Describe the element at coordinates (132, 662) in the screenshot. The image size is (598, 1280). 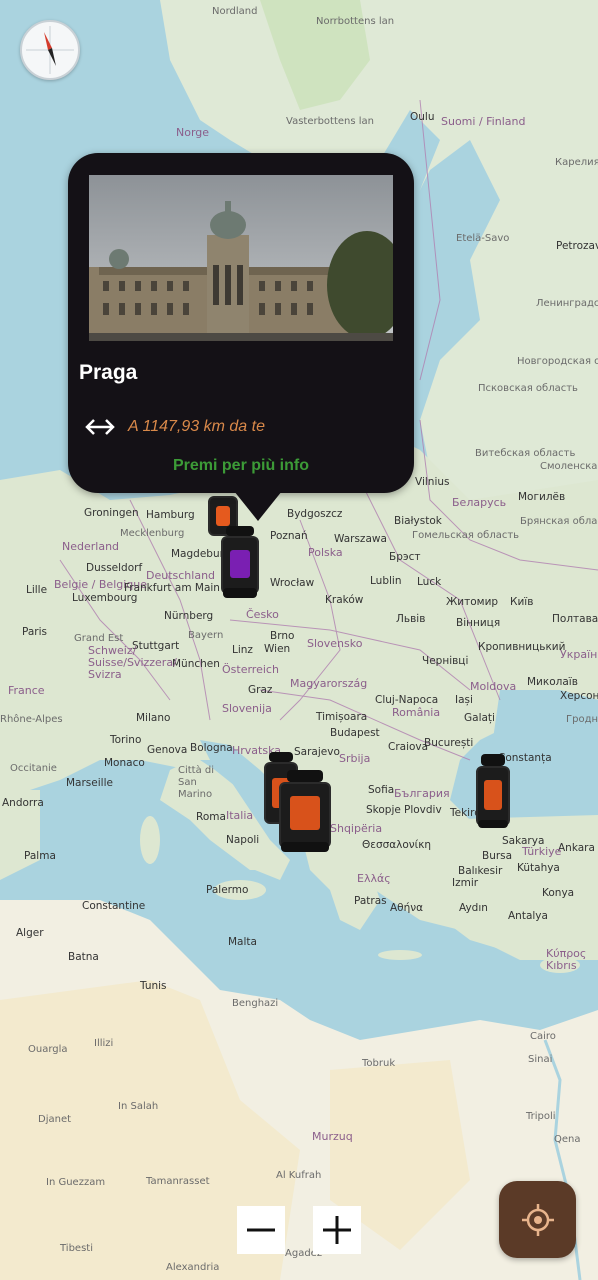
I see `map-label: Schweiz/ Suisse/Svizzera/ Svizra` at that location.